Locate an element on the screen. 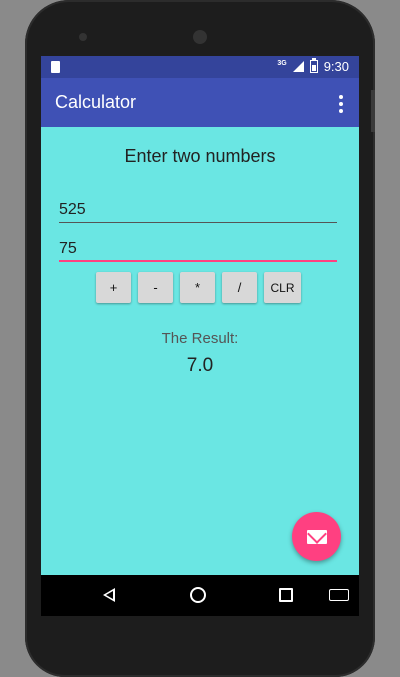  instruction-heading: Enter two numbers is located at coordinates (200, 156).